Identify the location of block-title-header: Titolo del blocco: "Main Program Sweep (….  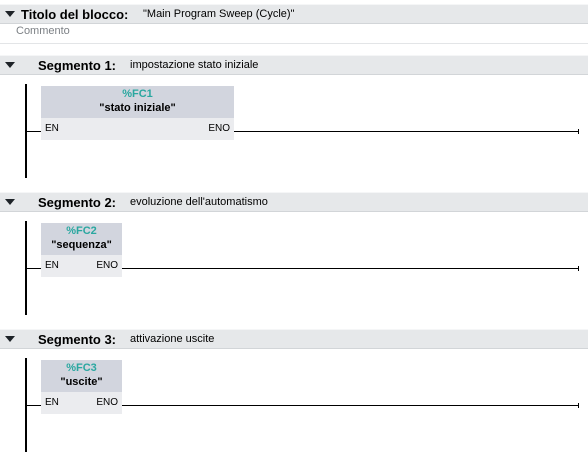
(294, 14).